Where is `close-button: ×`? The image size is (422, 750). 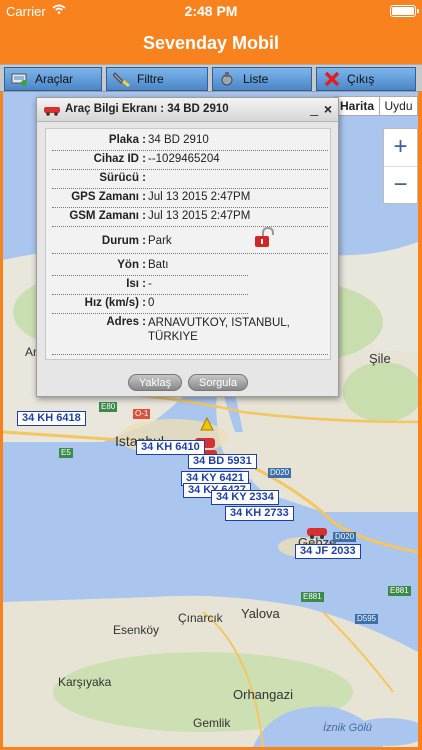
close-button: × is located at coordinates (328, 109).